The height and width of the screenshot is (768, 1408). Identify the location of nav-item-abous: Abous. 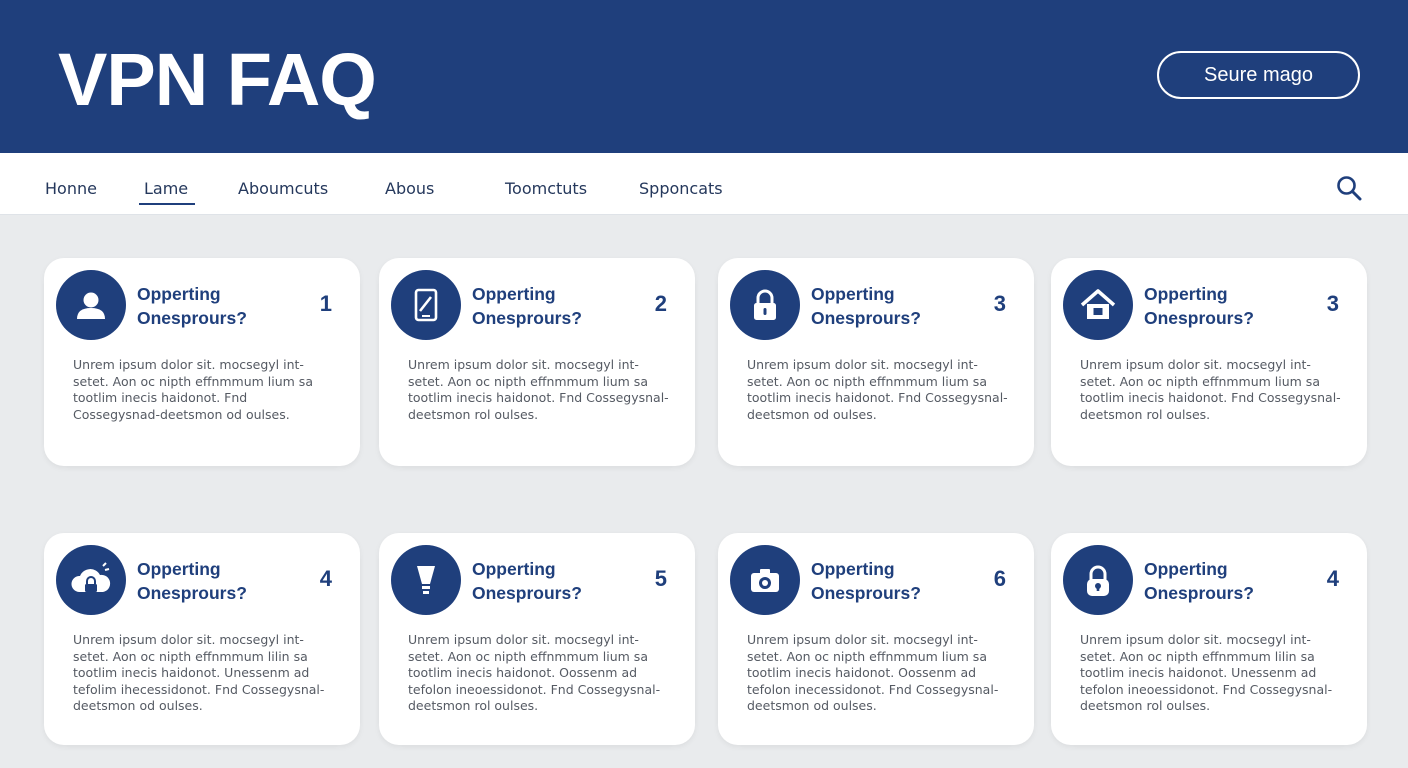
(409, 188).